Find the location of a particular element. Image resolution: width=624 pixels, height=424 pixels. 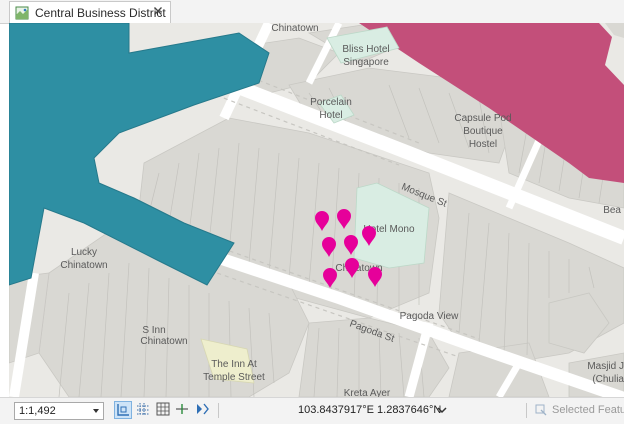

table-button is located at coordinates (164, 410).